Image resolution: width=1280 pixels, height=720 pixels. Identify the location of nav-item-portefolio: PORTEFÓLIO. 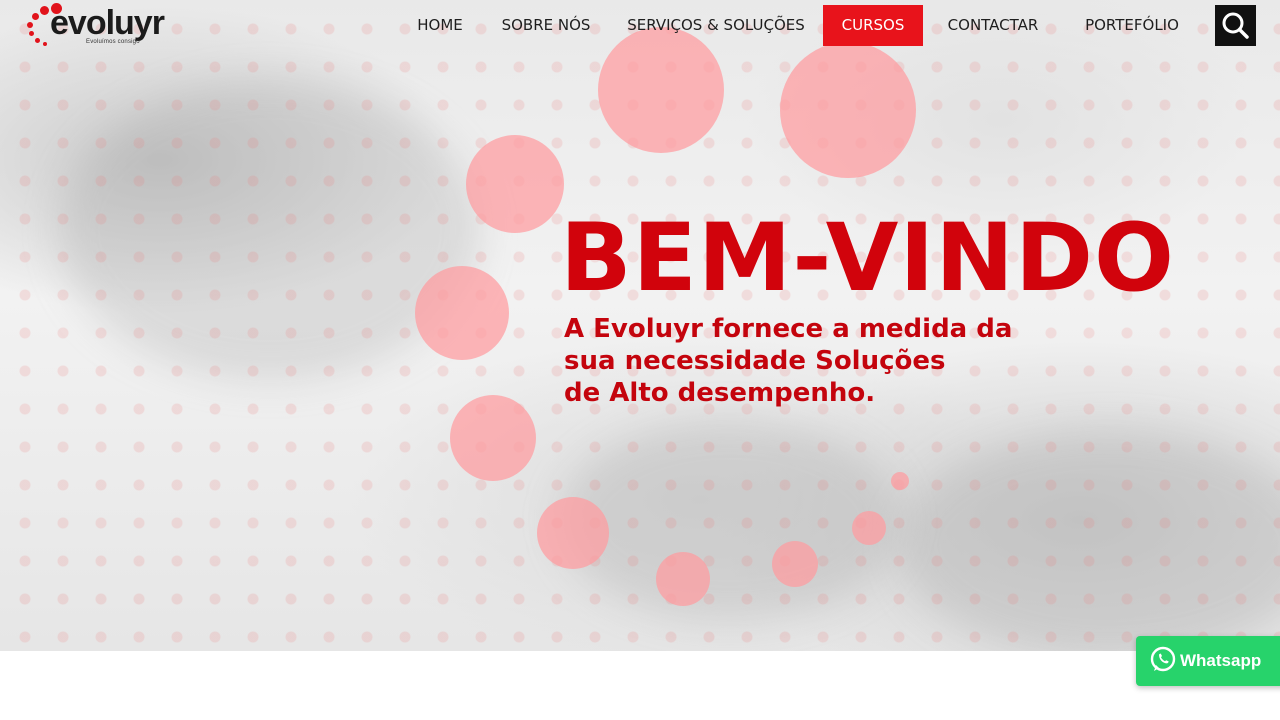
(1132, 25).